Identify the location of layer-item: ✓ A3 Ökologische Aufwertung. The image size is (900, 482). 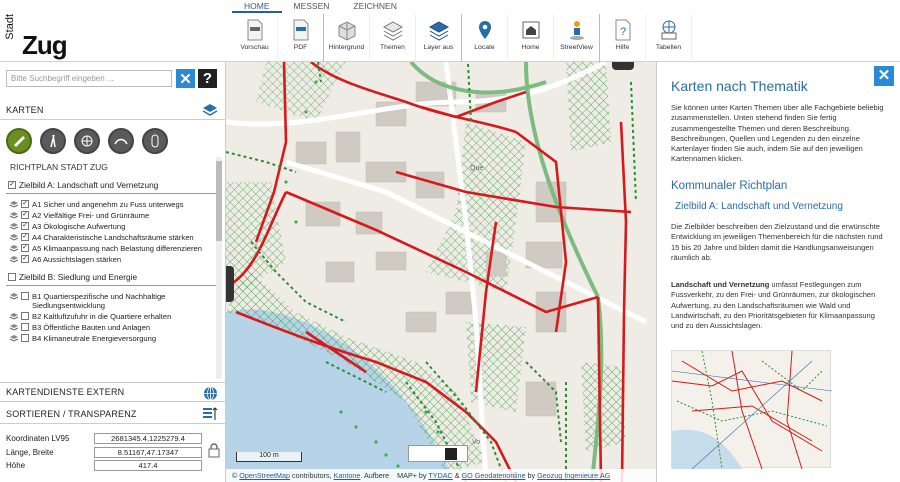
(111, 226).